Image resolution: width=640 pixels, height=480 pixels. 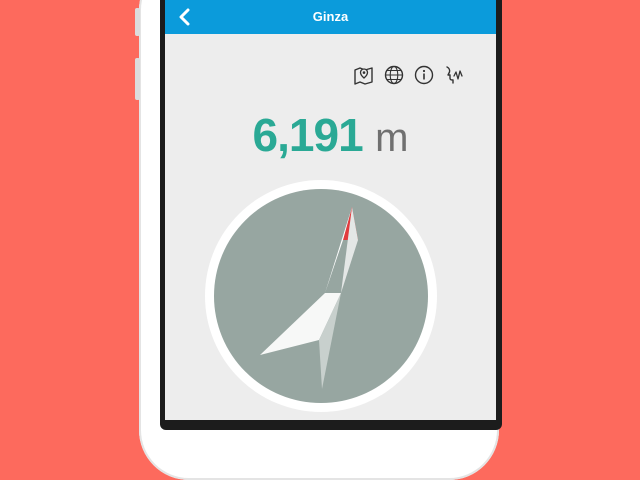 I want to click on page-title: Ginza, so click(x=330, y=16).